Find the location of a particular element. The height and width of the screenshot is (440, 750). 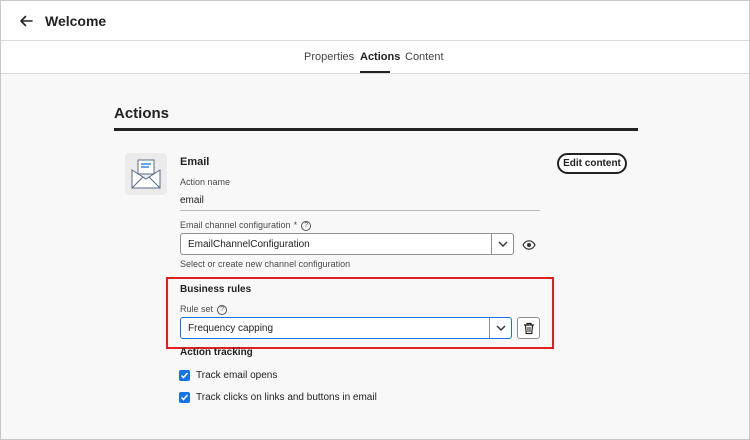

eye-icon is located at coordinates (529, 245).